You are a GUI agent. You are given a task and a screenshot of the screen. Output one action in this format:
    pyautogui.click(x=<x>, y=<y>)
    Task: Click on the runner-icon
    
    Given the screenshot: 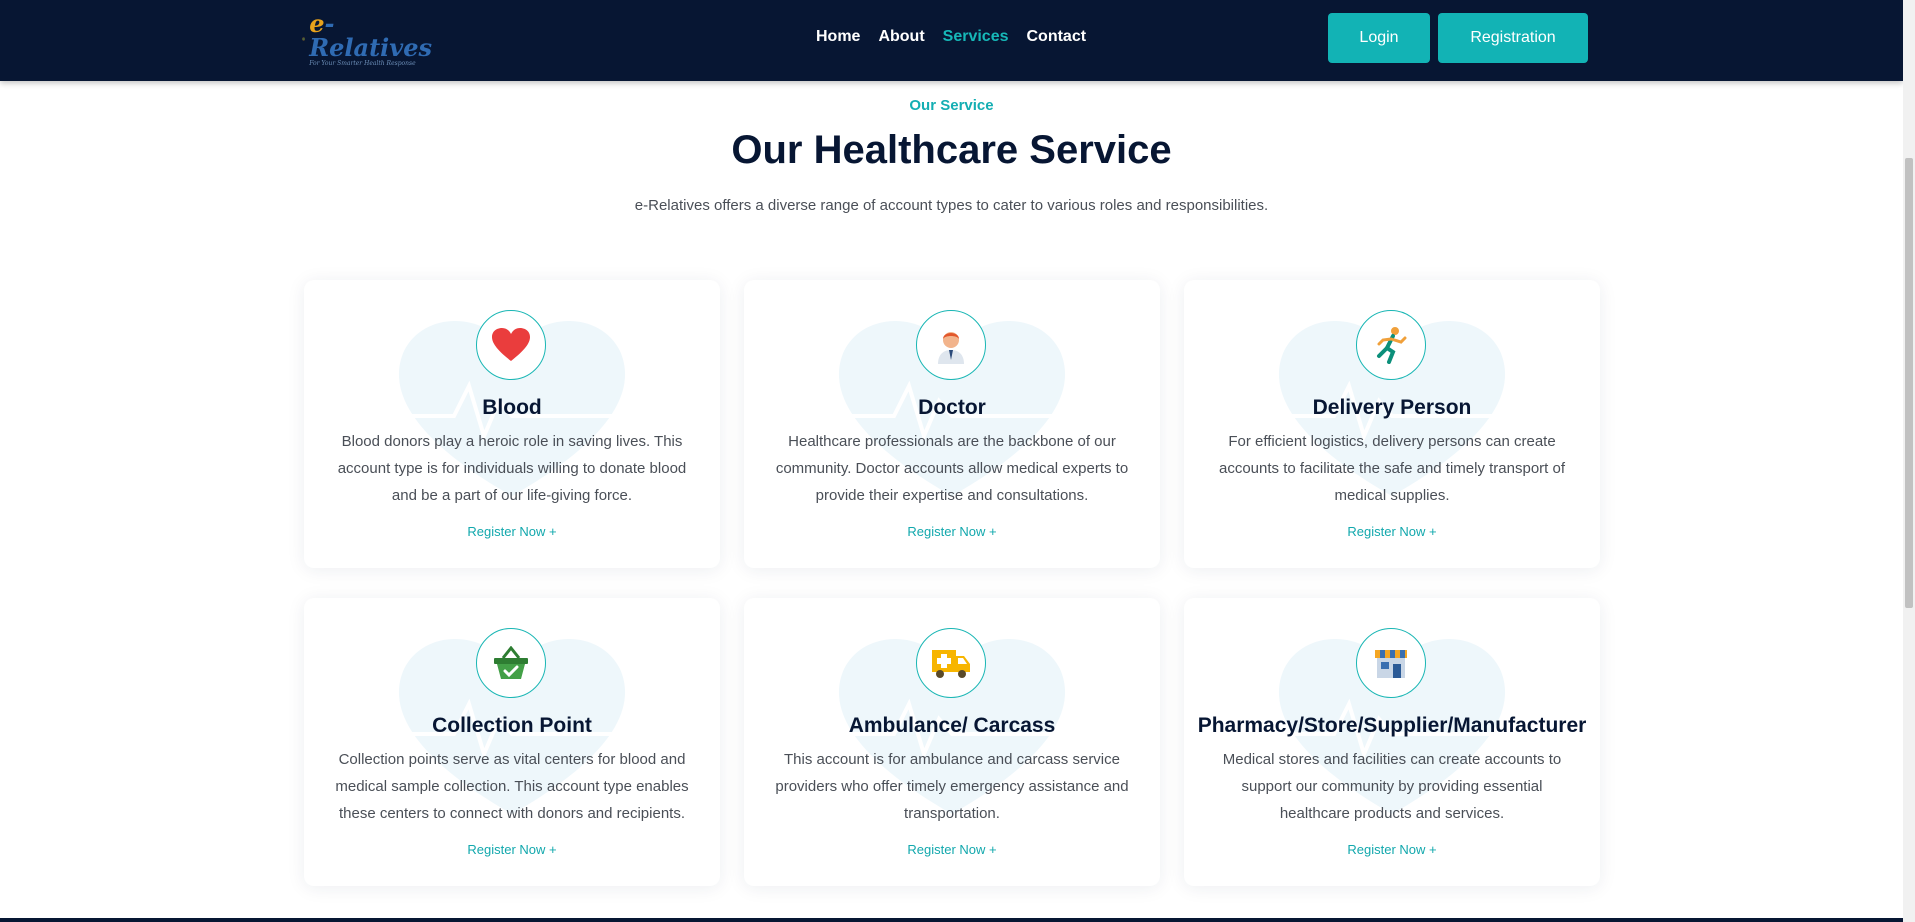 What is the action you would take?
    pyautogui.click(x=1392, y=345)
    